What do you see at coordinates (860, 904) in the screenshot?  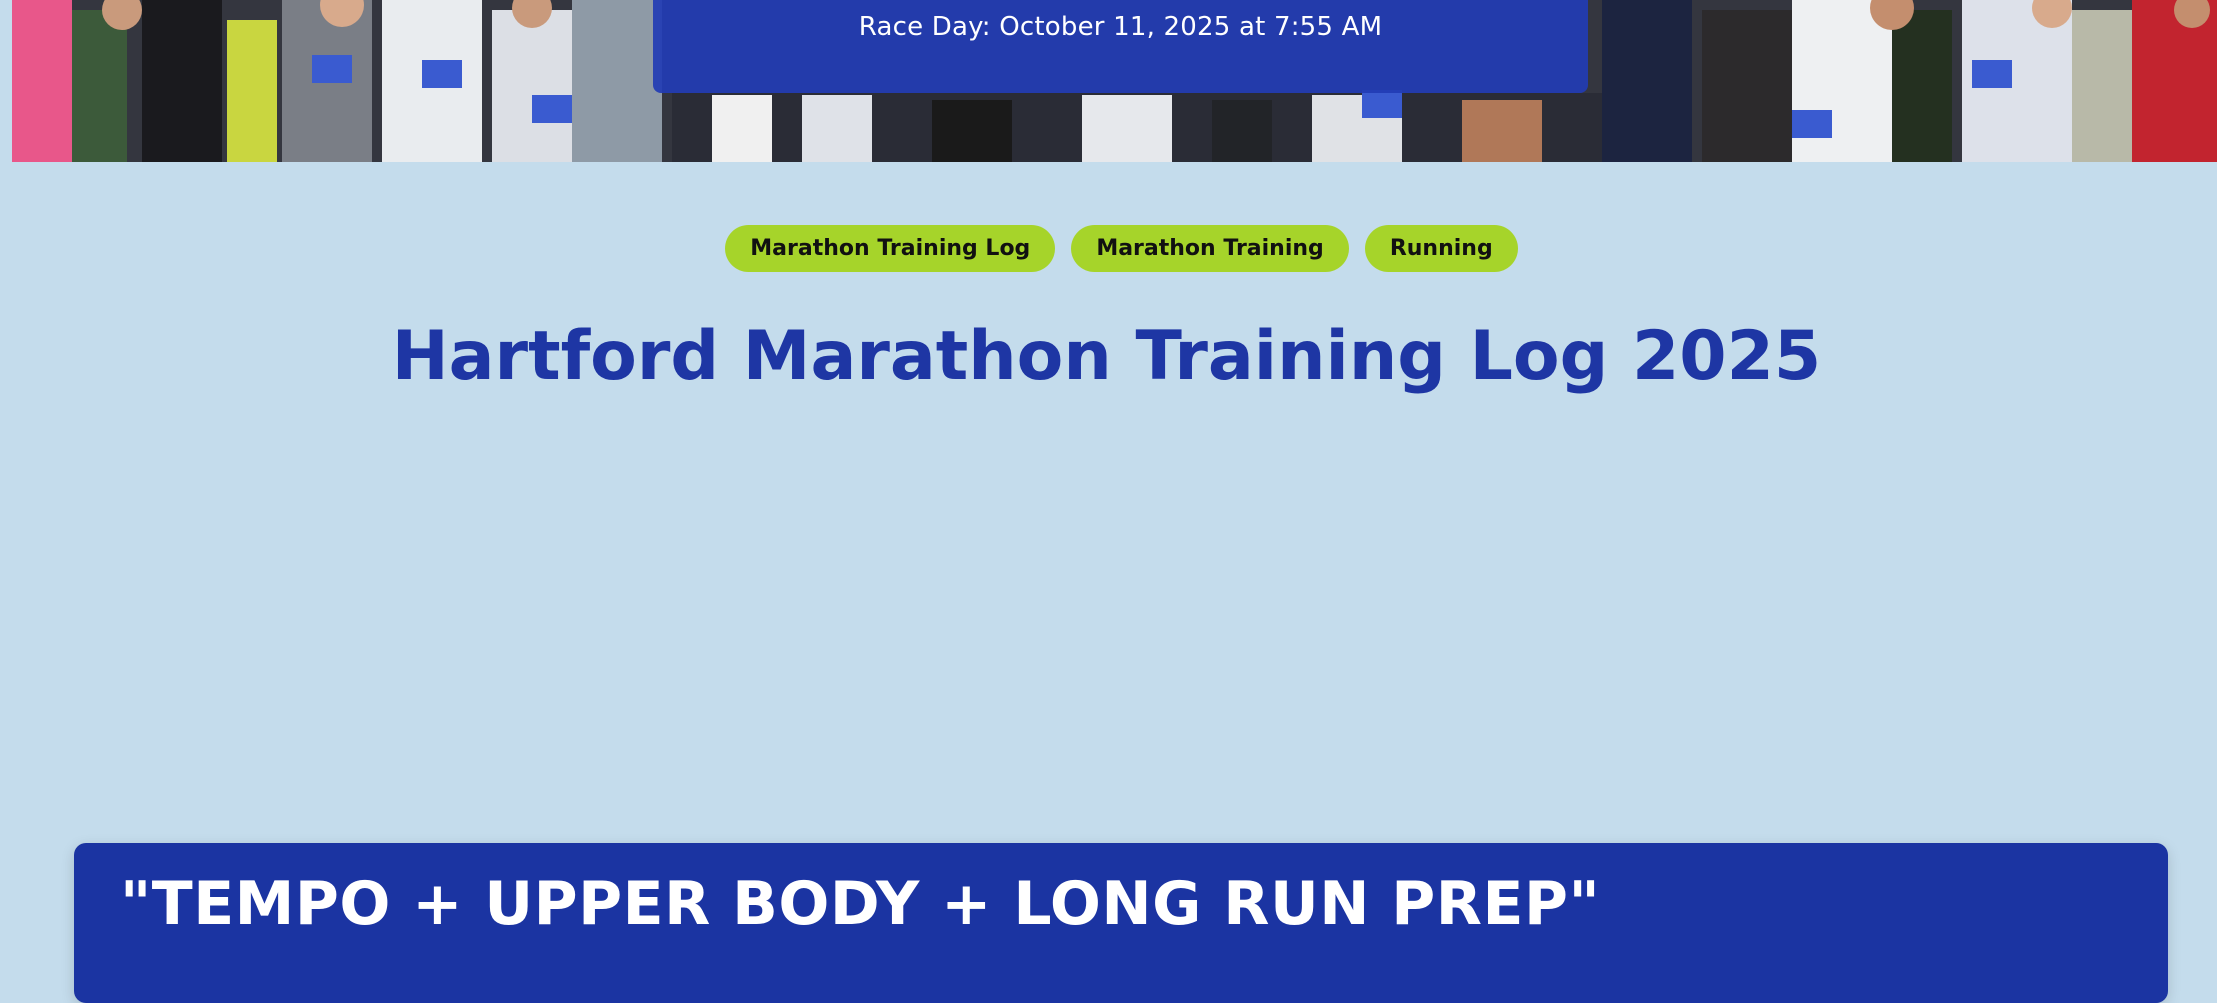 I see `post-title: "TEMPO + UPPER BODY + LONG RUN PREP"` at bounding box center [860, 904].